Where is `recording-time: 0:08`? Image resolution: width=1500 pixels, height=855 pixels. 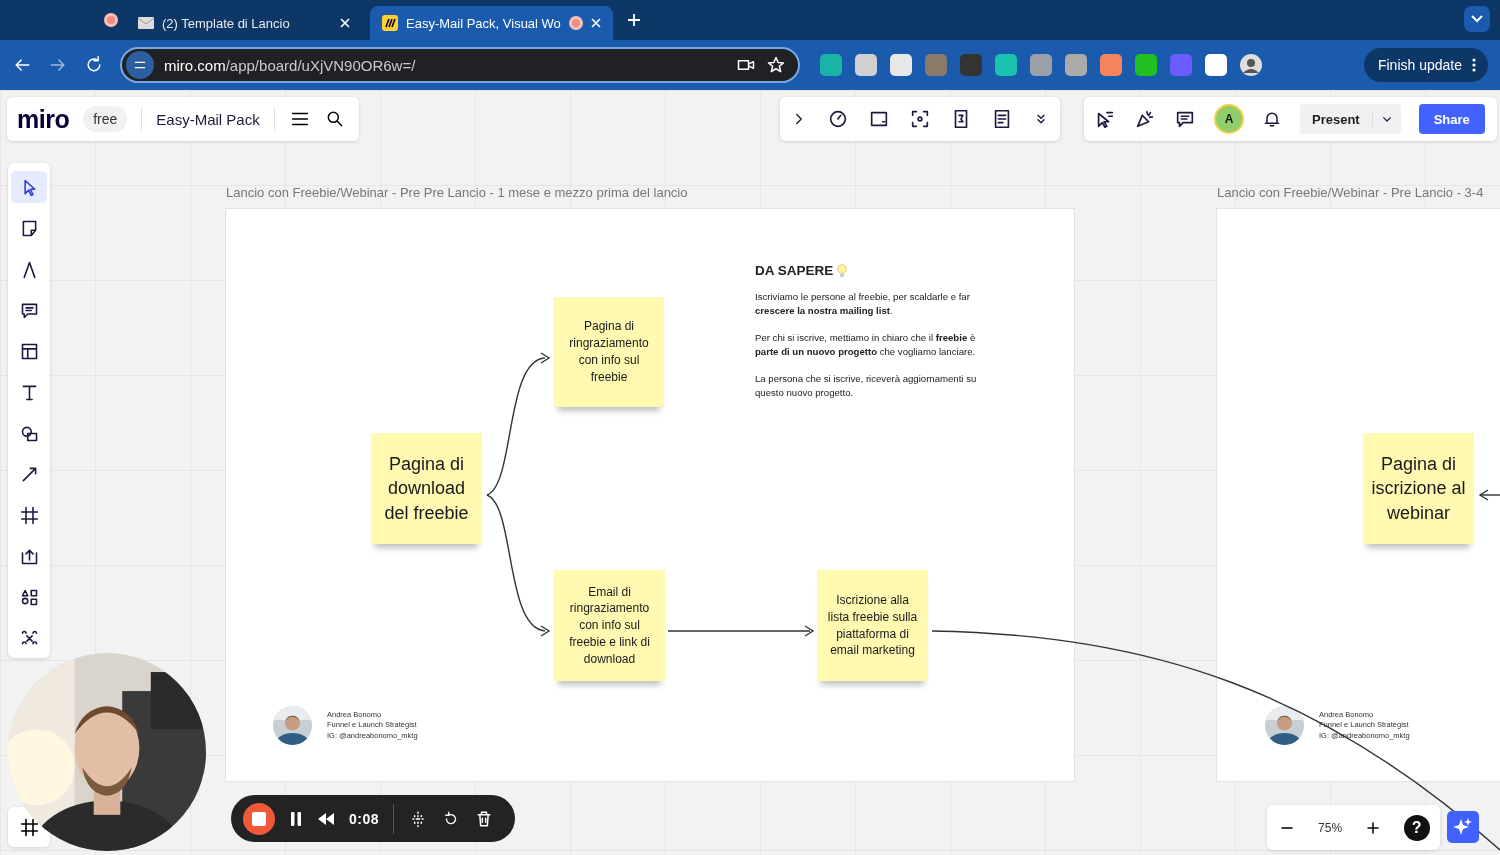
recording-time: 0:08 is located at coordinates (364, 818).